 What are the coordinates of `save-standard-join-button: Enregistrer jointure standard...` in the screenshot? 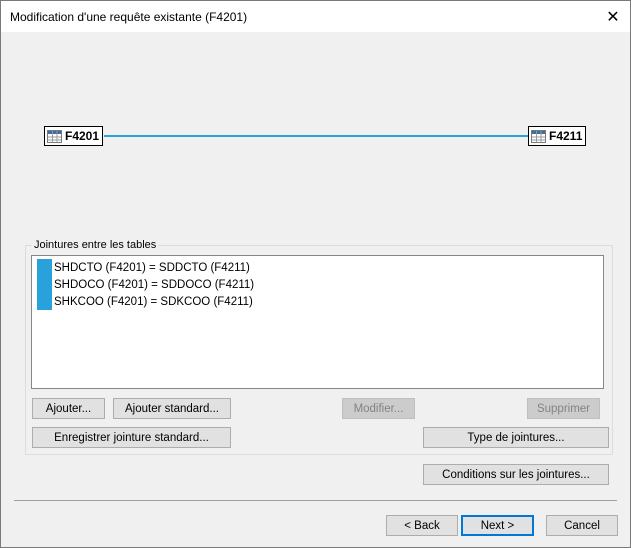 It's located at (131, 437).